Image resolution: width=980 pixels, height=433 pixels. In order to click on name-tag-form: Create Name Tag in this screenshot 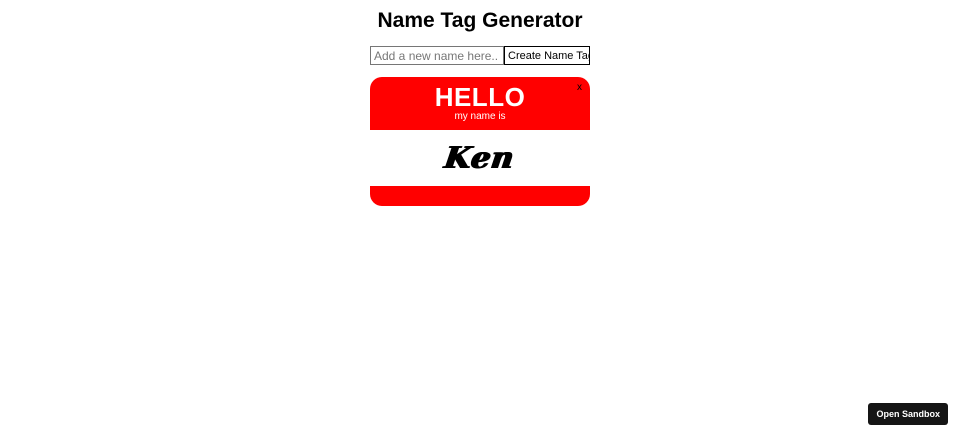, I will do `click(480, 55)`.